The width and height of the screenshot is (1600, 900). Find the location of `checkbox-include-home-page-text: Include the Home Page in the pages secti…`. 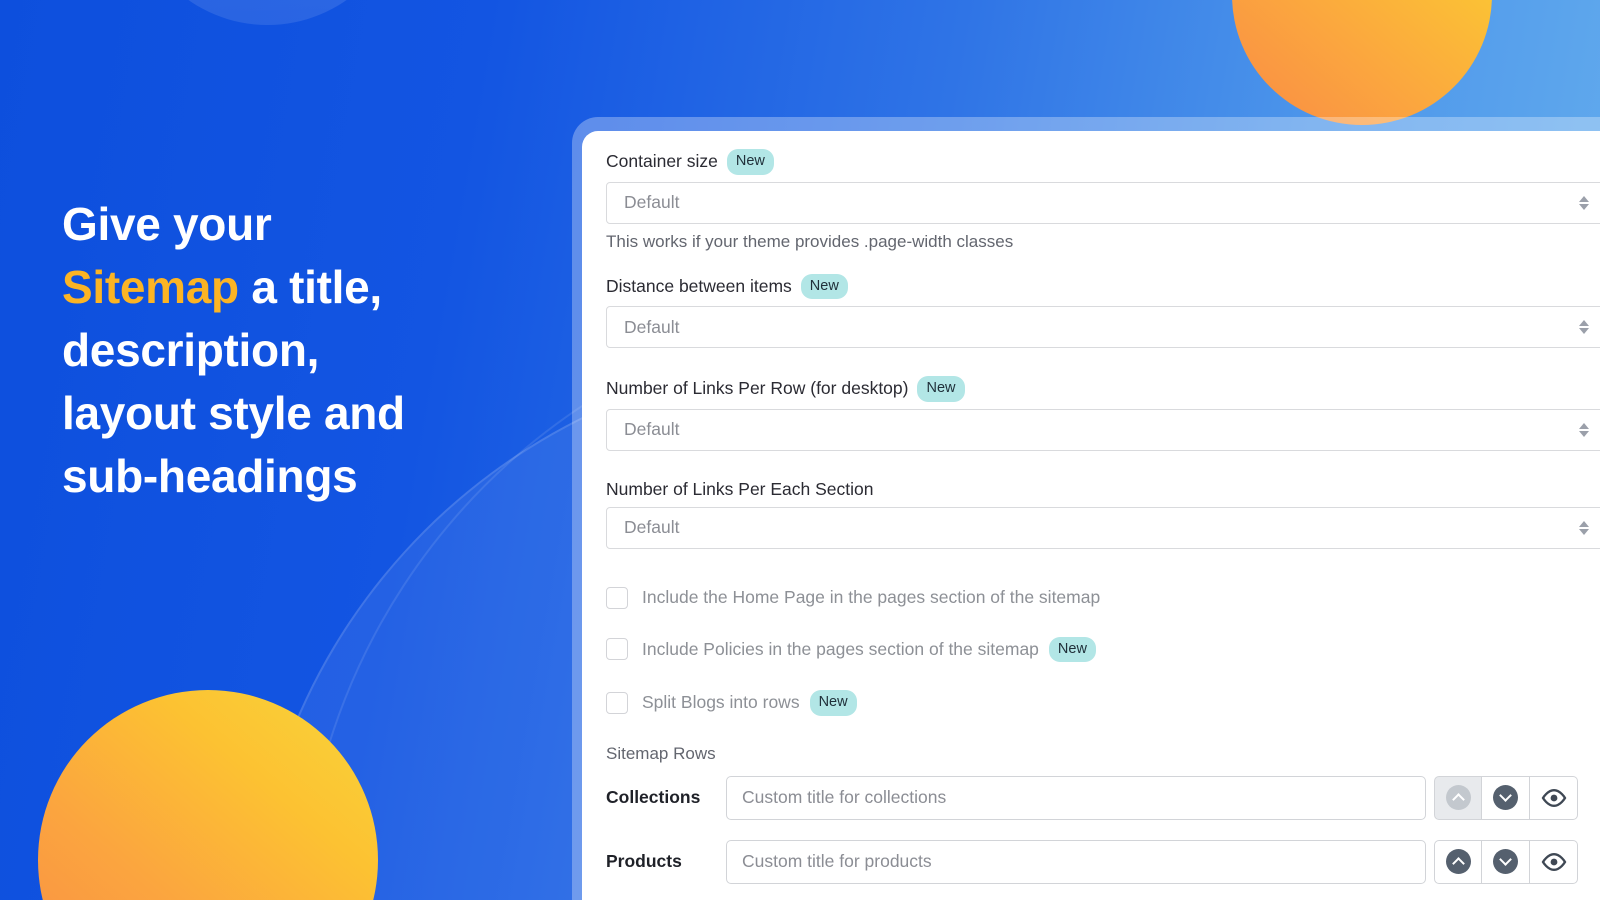

checkbox-include-home-page-text: Include the Home Page in the pages secti… is located at coordinates (871, 597).